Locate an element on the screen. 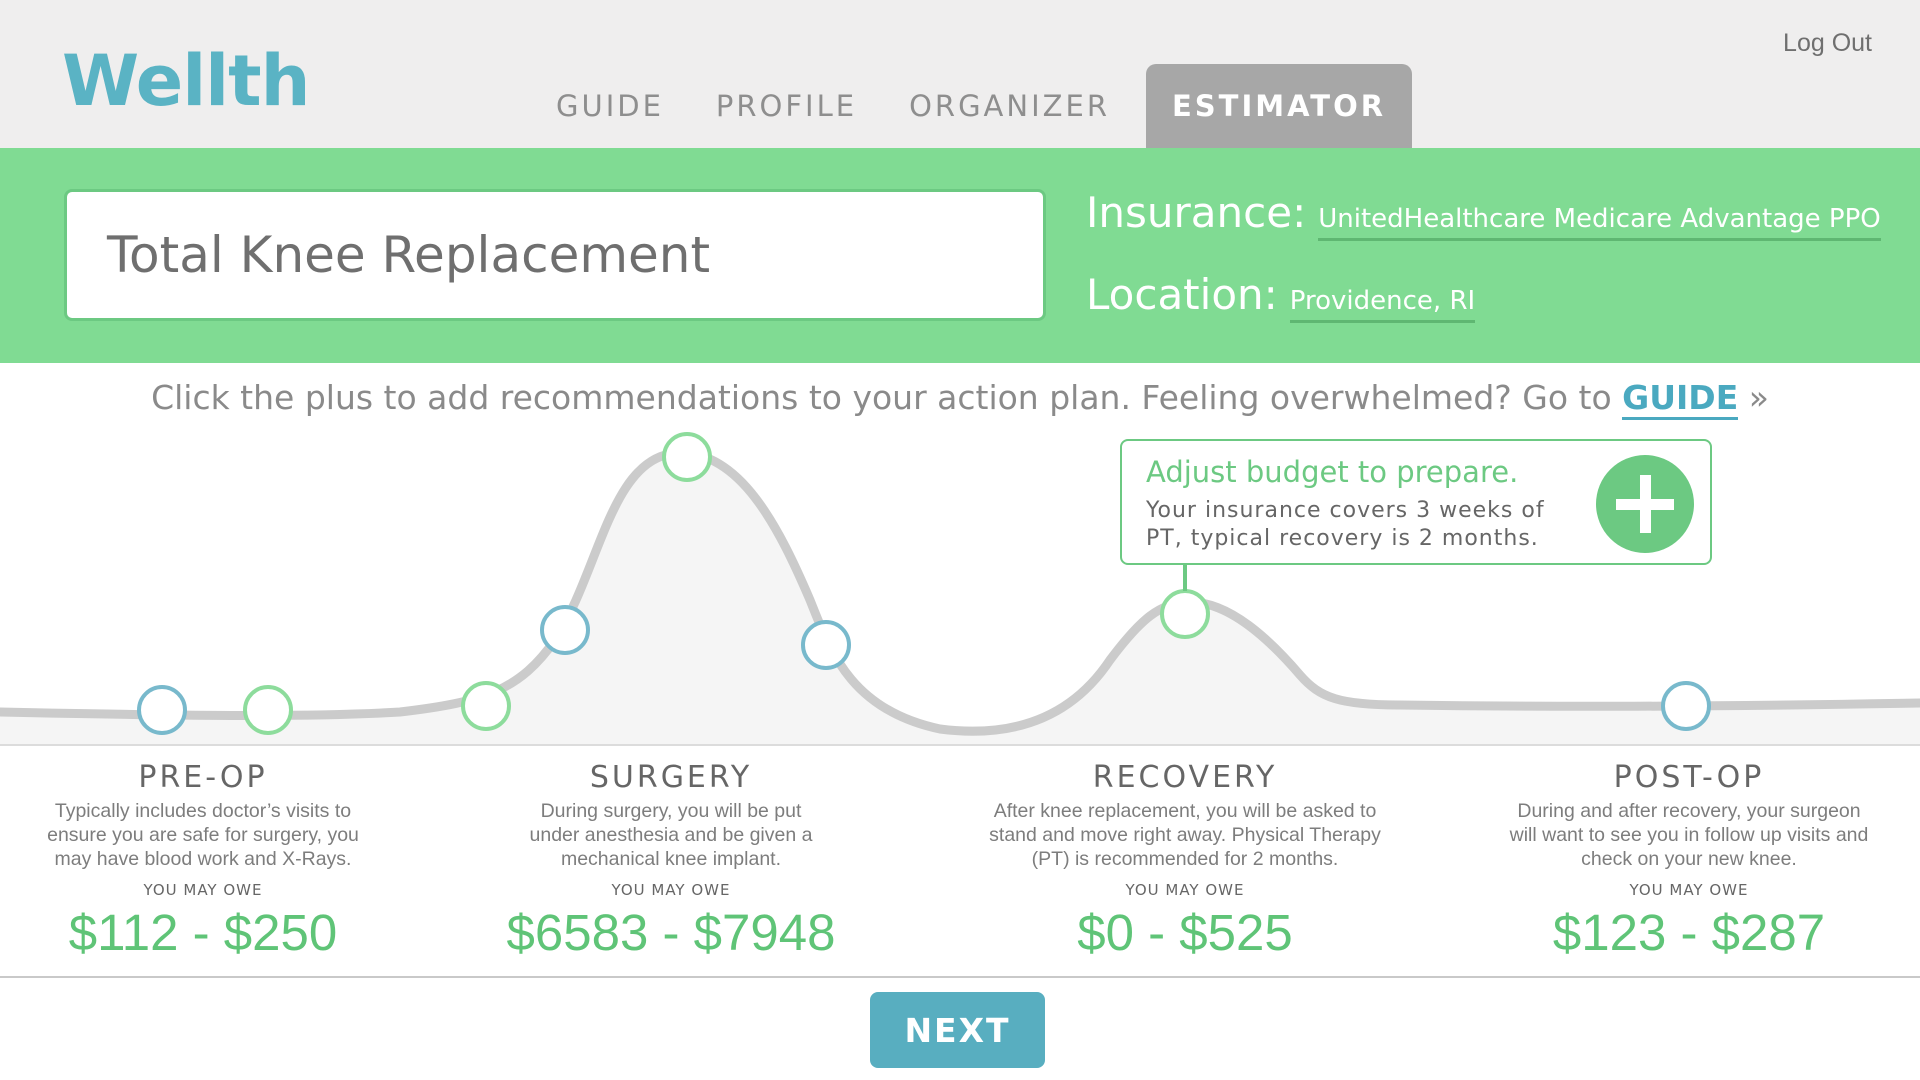 The height and width of the screenshot is (1080, 1920). location-value-link: Providence, RI is located at coordinates (1382, 304).